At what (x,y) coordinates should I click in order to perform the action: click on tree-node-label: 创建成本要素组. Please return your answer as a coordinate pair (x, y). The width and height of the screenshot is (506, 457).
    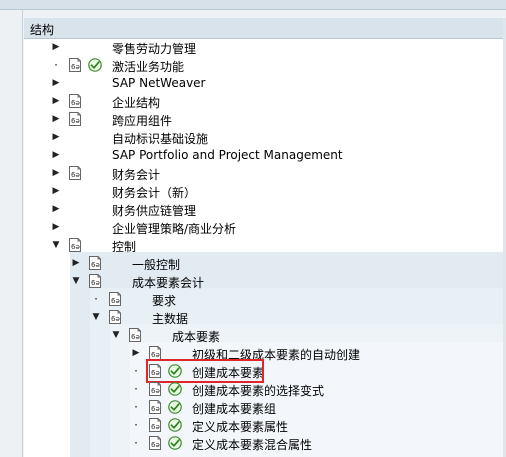
    Looking at the image, I should click on (234, 409).